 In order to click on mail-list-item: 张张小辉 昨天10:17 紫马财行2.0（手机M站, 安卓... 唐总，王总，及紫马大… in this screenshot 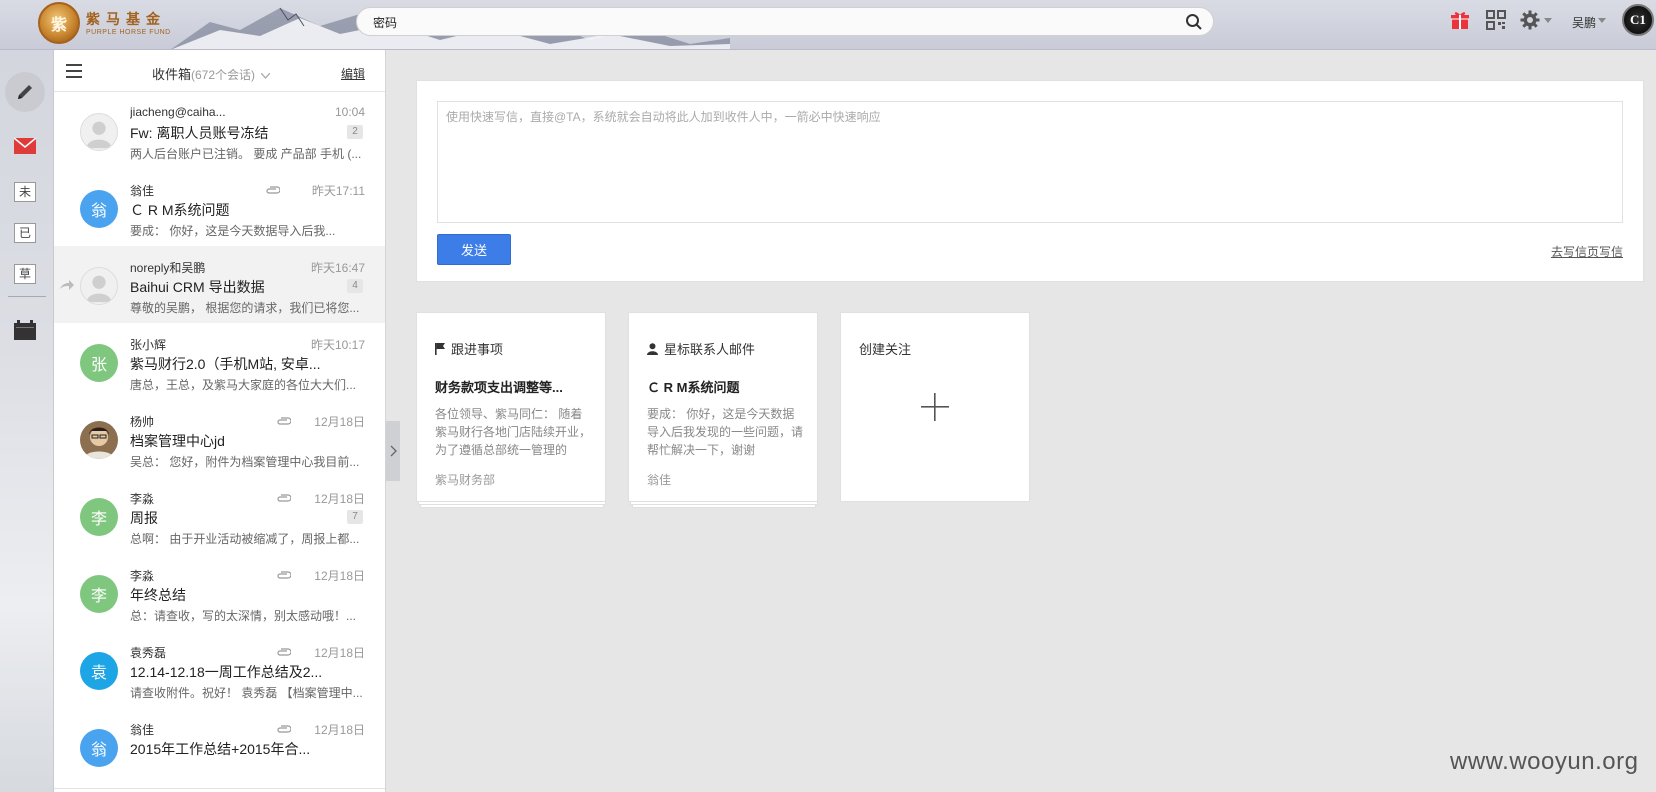, I will do `click(219, 363)`.